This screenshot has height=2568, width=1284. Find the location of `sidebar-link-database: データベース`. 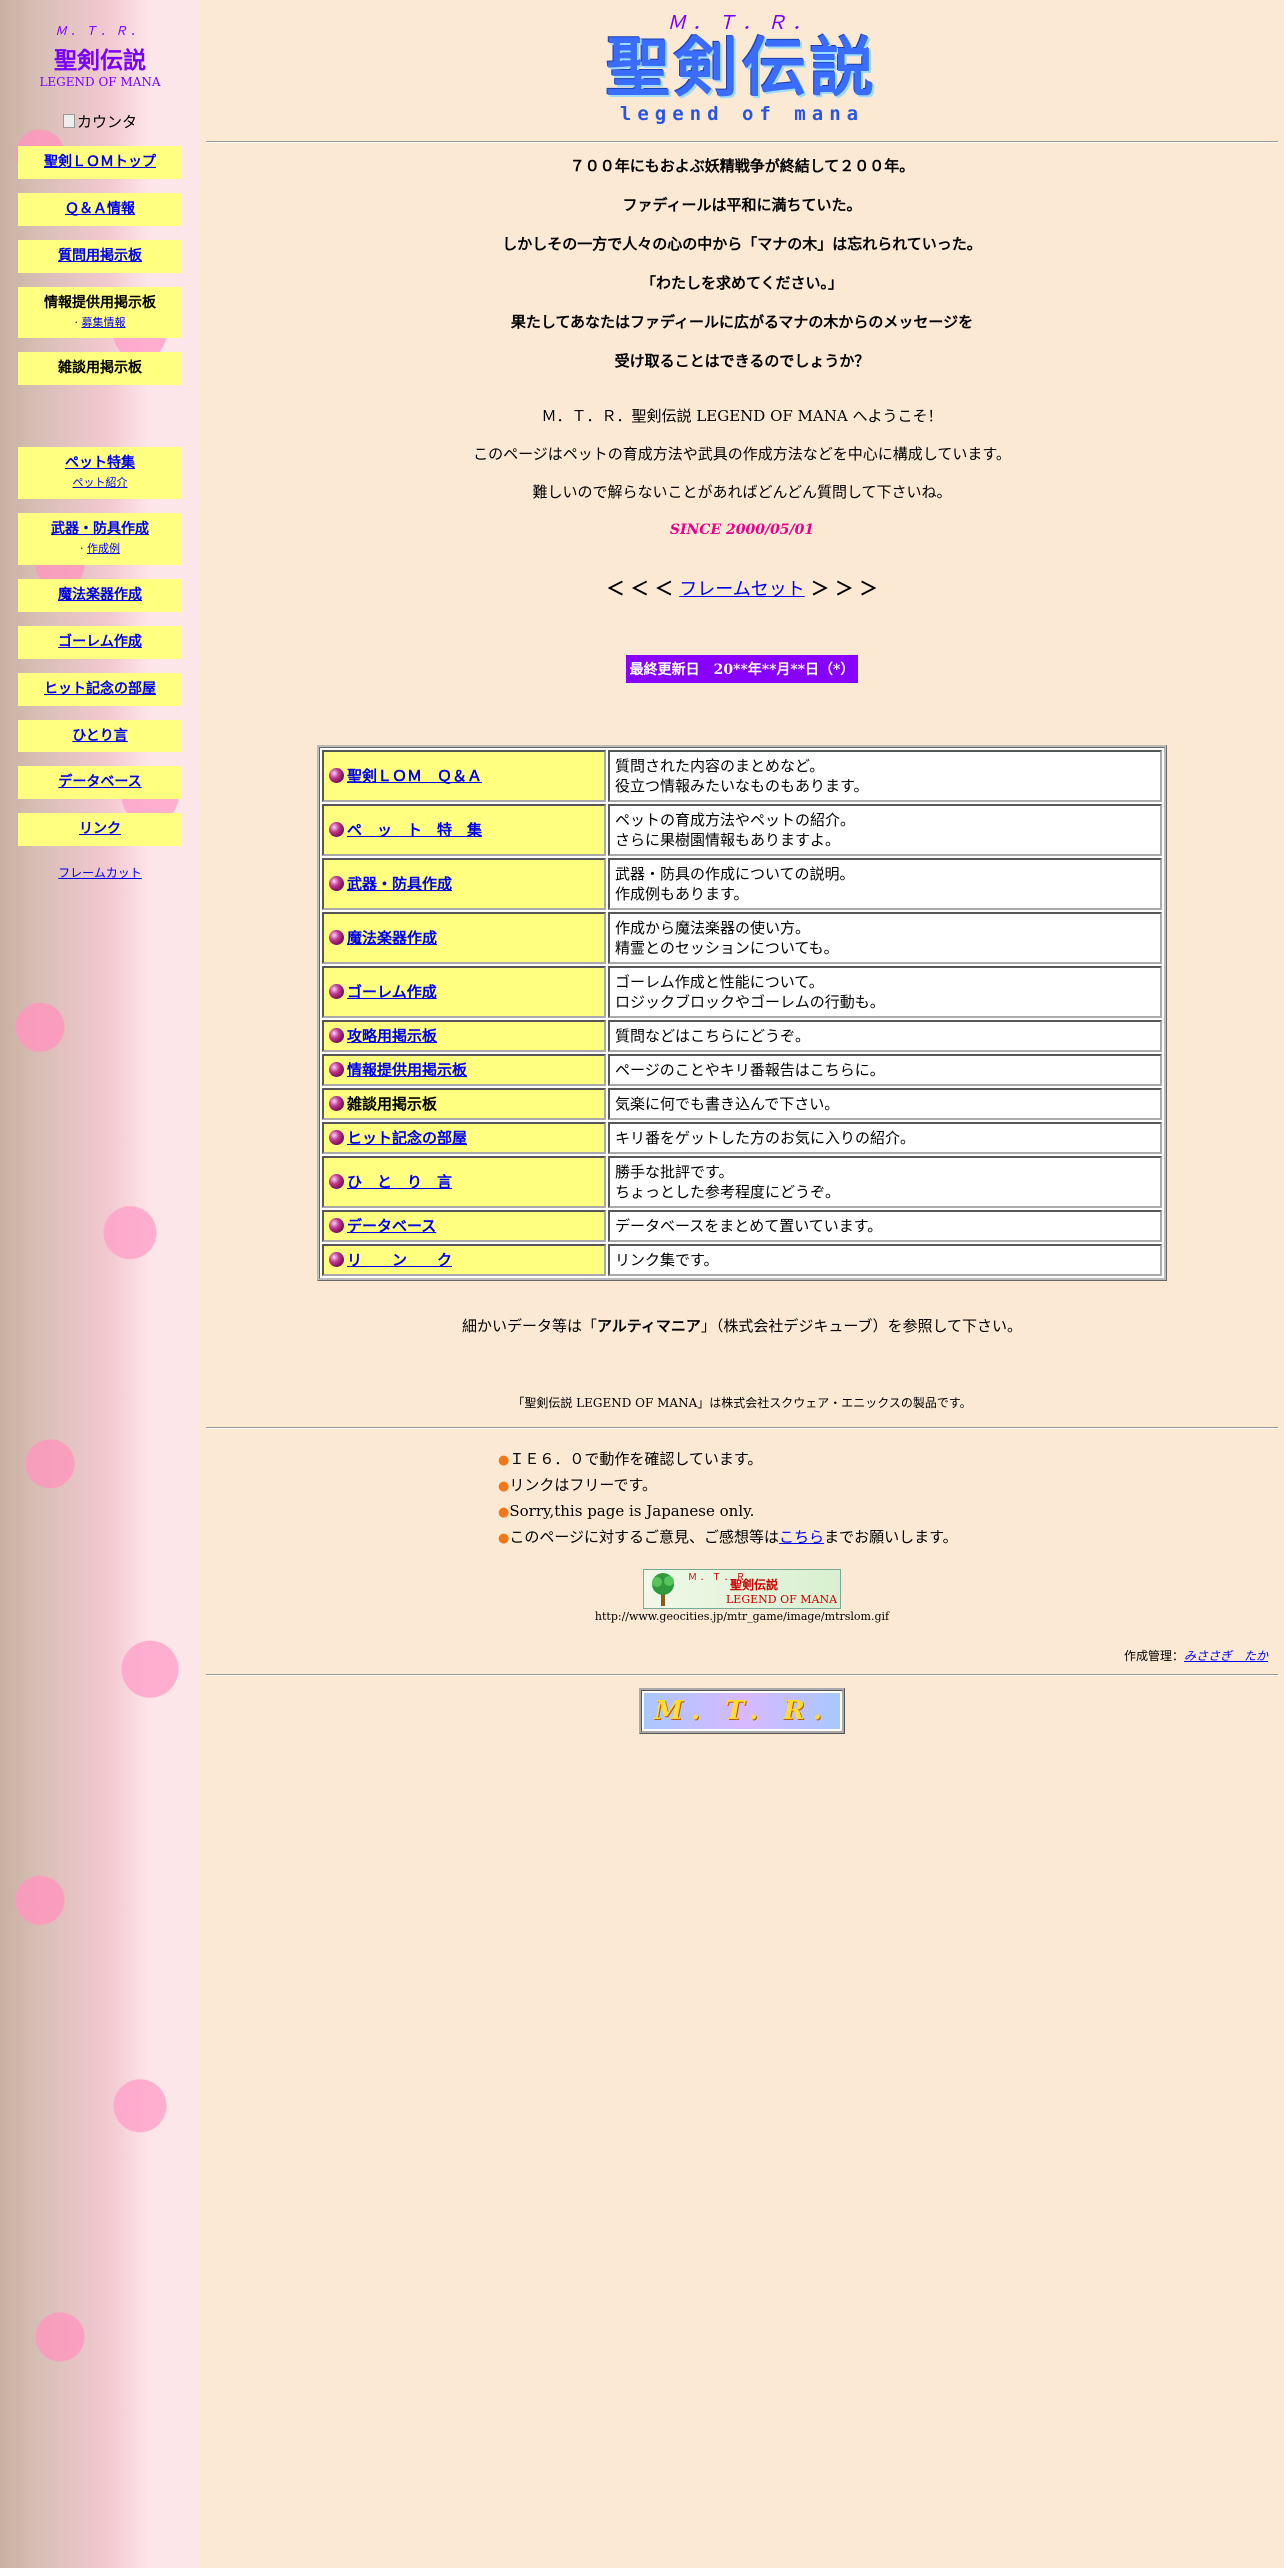

sidebar-link-database: データベース is located at coordinates (99, 782).